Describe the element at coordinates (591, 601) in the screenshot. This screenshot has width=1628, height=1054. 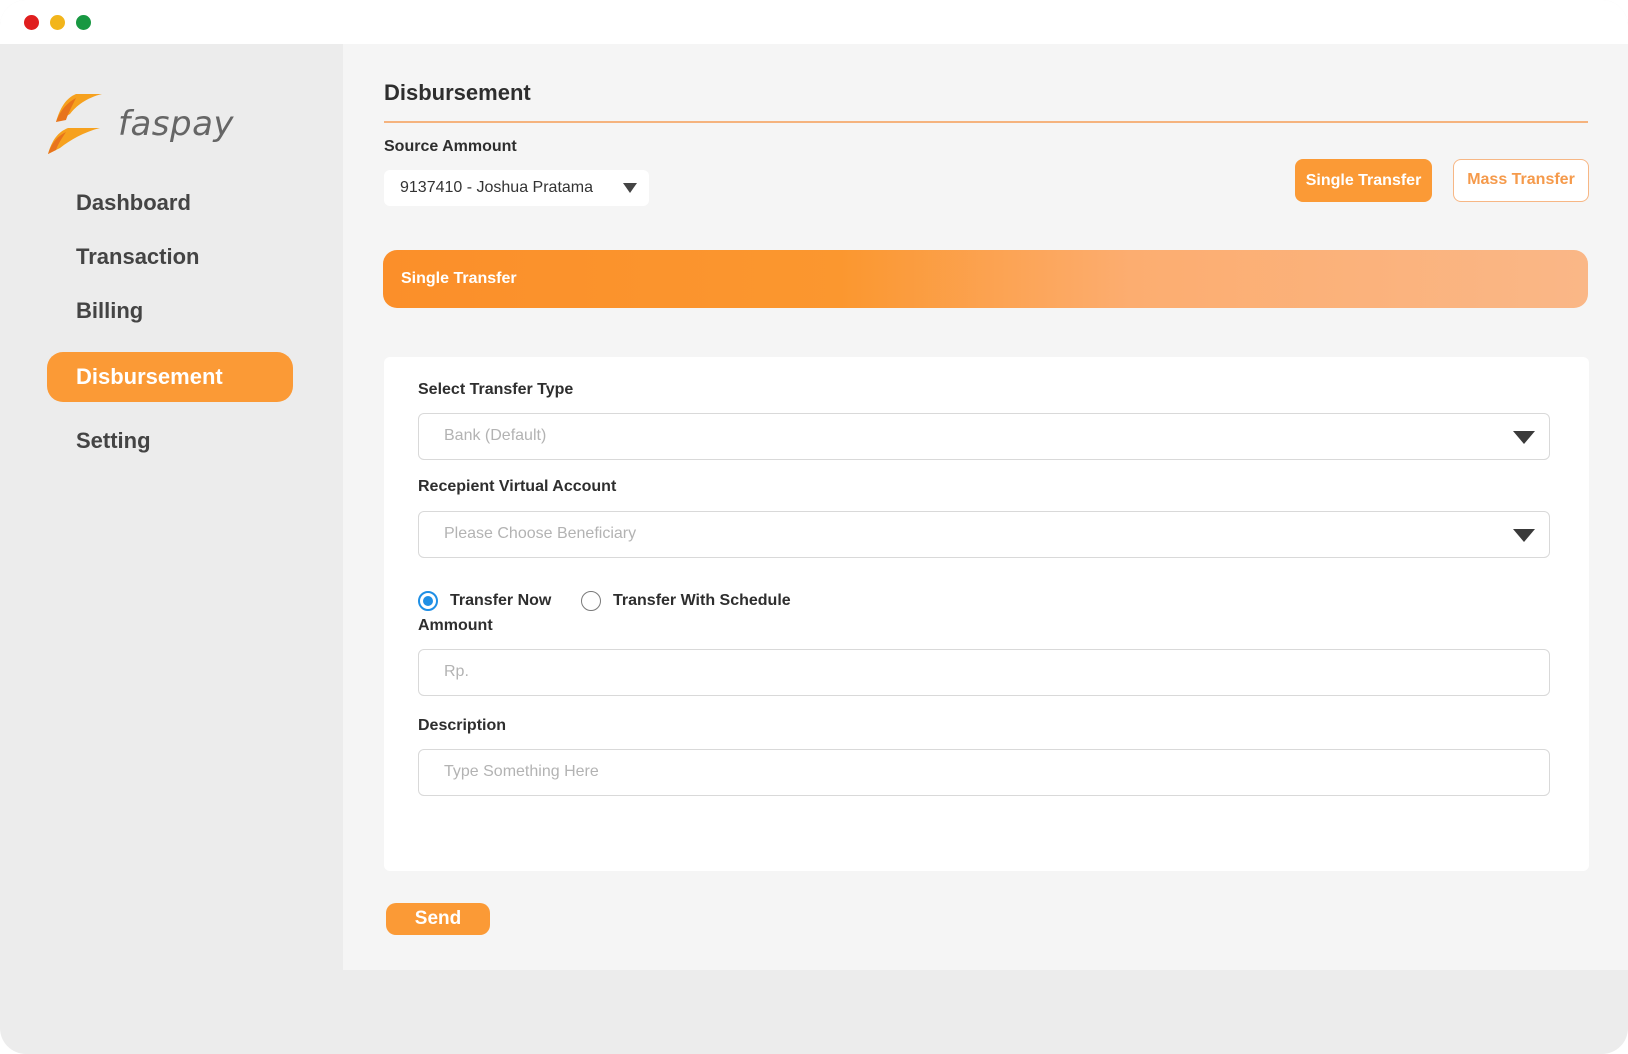
I see `transfer-with-schedule-radio` at that location.